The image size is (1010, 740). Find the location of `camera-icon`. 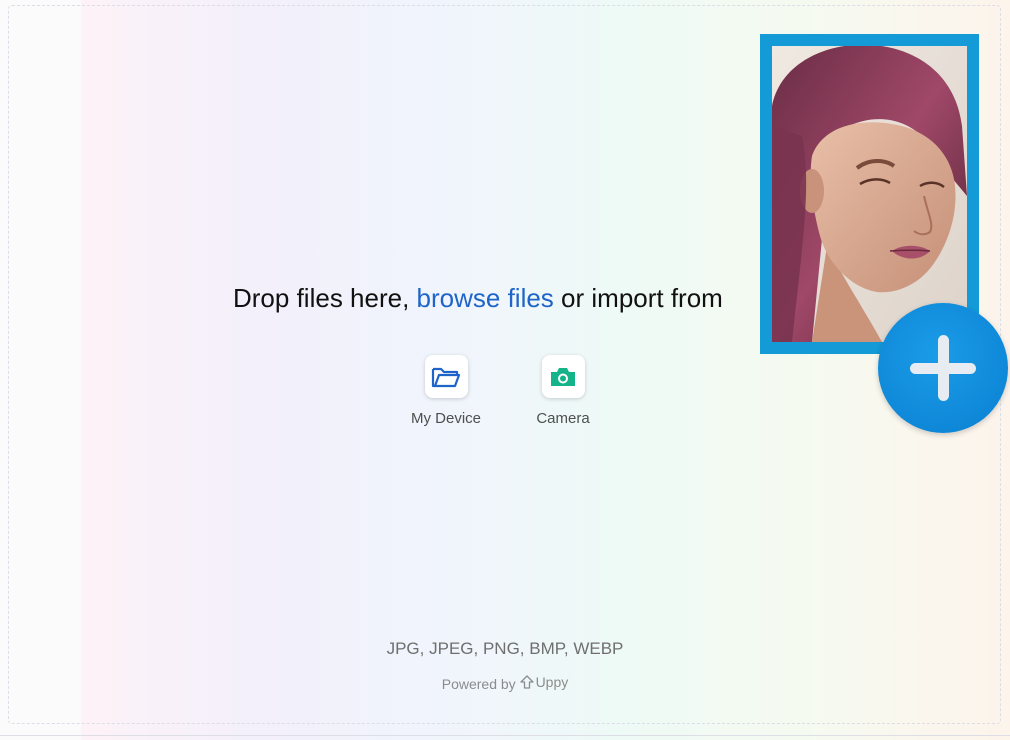

camera-icon is located at coordinates (563, 376).